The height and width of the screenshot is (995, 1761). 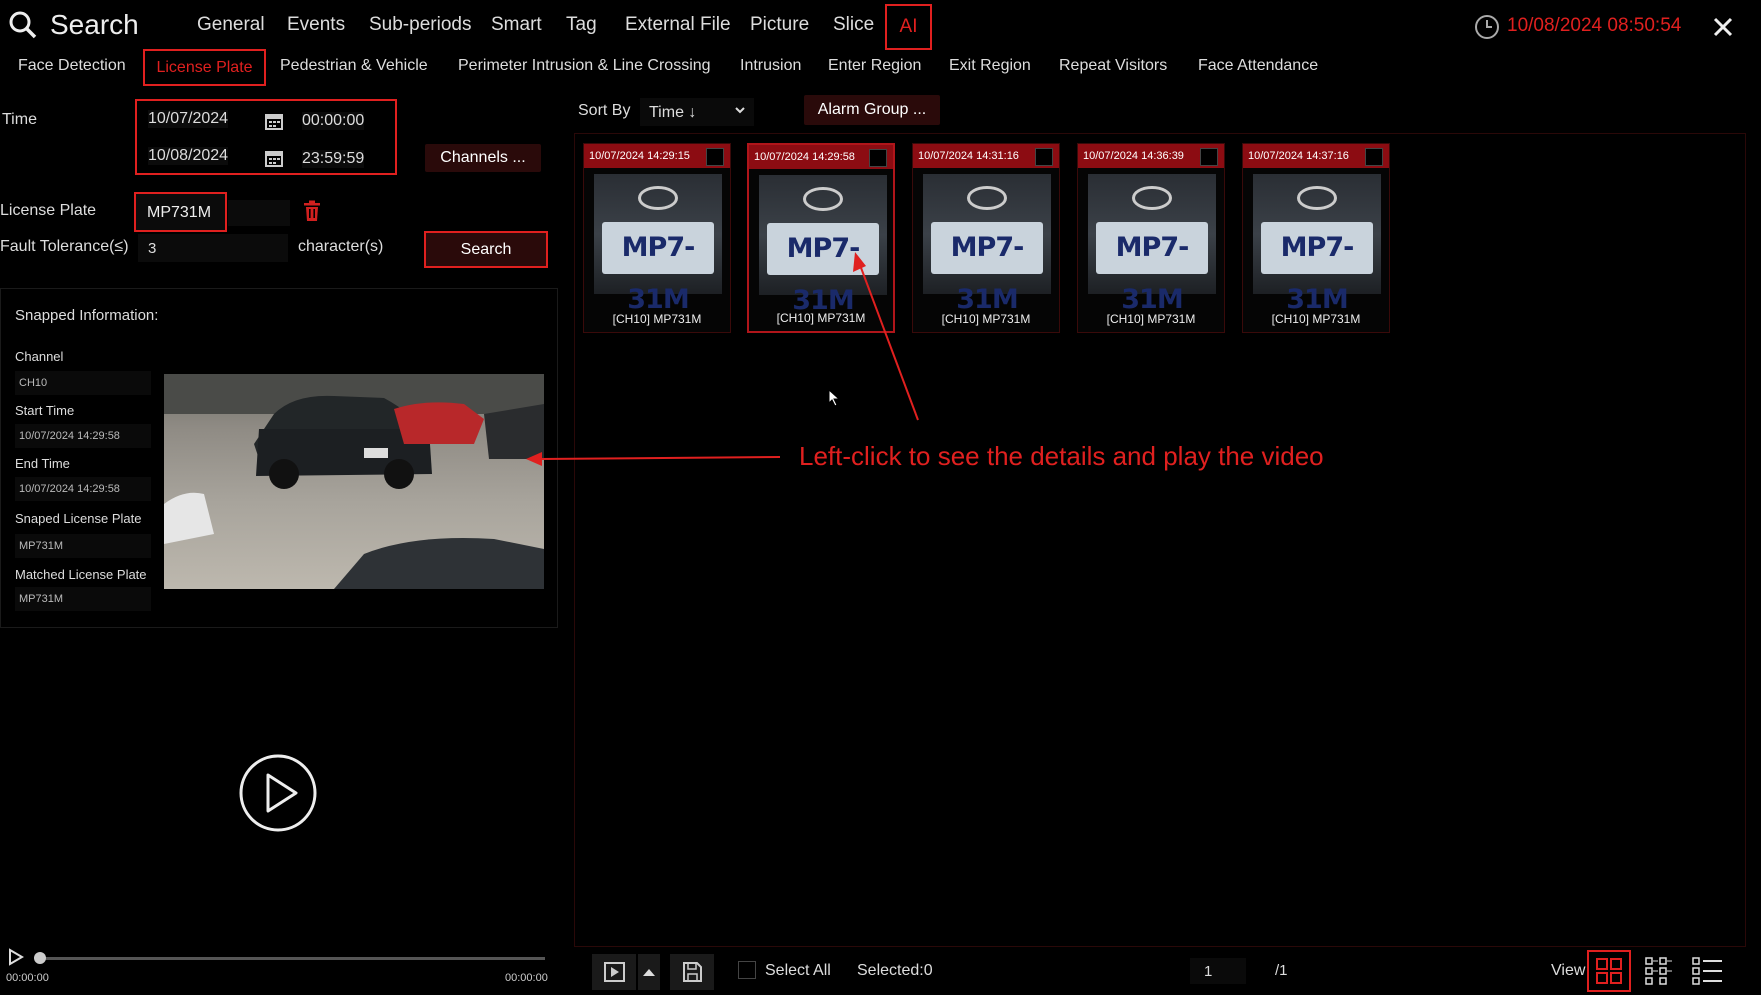 I want to click on mouse-cursor-icon, so click(x=834, y=397).